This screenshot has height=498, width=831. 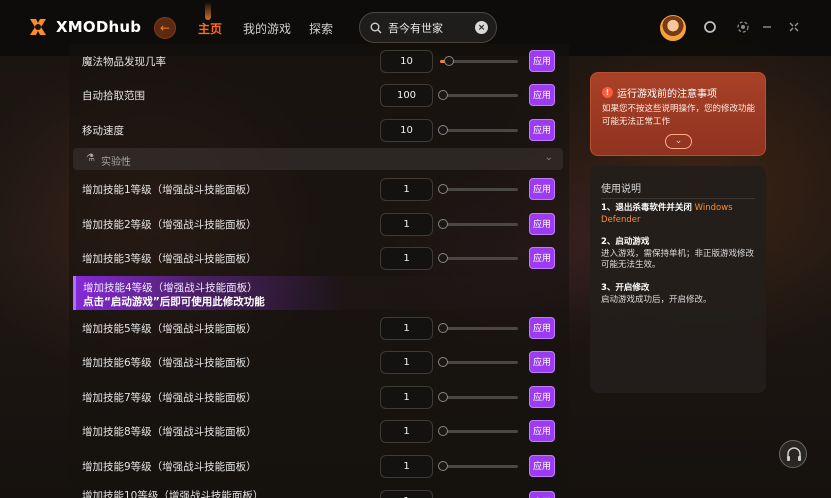 What do you see at coordinates (318, 61) in the screenshot?
I see `mod-row: 魔法物品发现几率 10 应用` at bounding box center [318, 61].